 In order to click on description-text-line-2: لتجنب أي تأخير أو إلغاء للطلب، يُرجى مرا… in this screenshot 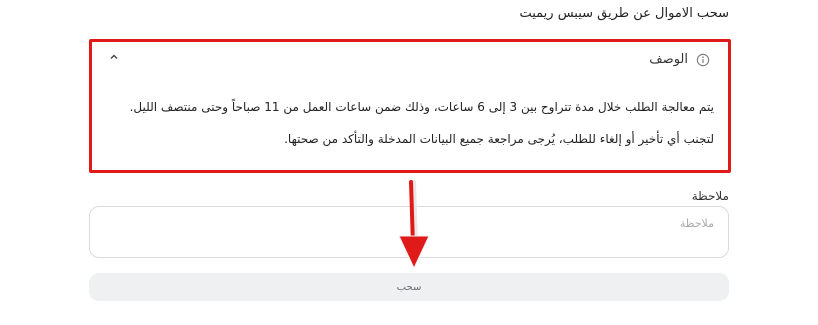, I will do `click(499, 139)`.